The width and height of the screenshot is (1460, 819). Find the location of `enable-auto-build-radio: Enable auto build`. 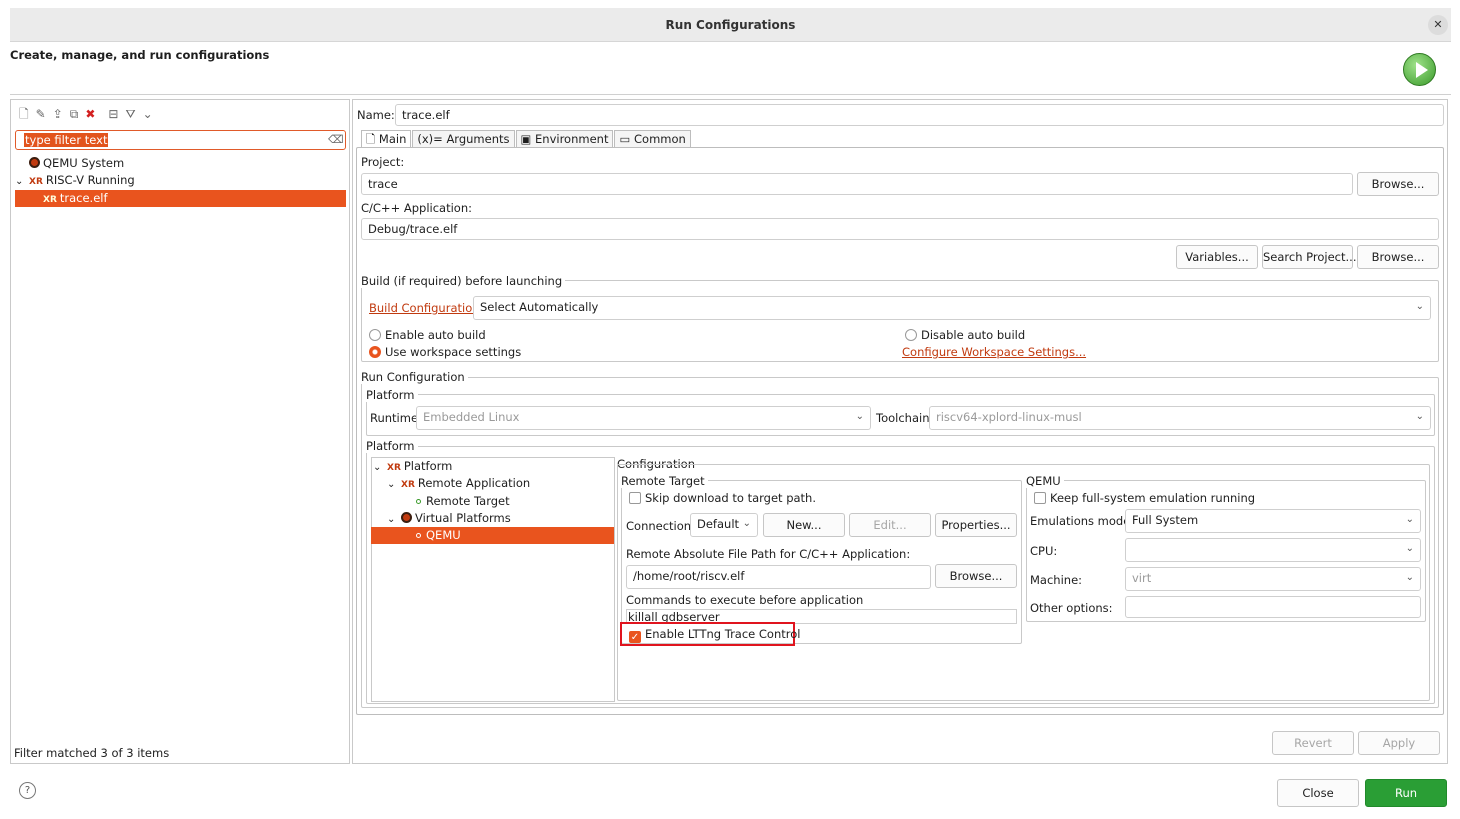

enable-auto-build-radio: Enable auto build is located at coordinates (427, 335).